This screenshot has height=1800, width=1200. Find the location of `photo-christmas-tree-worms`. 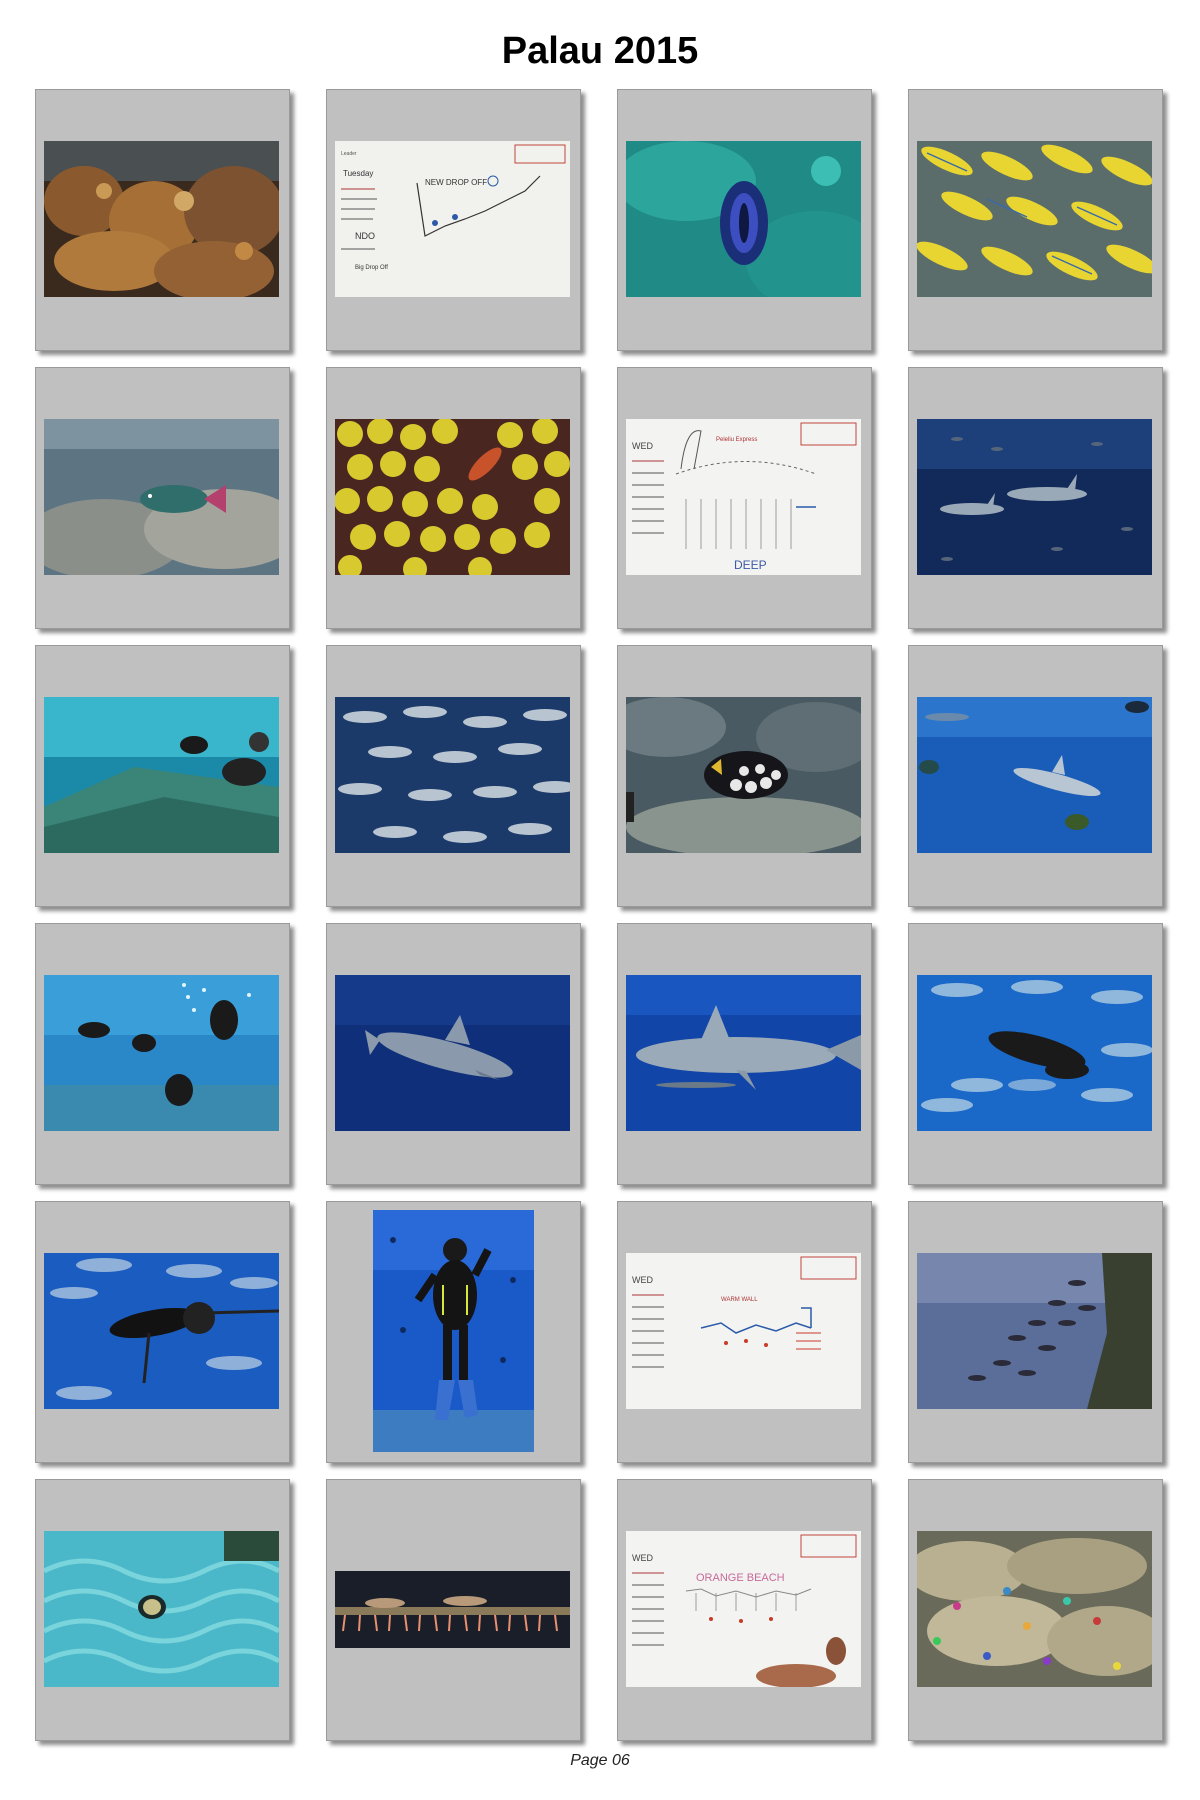

photo-christmas-tree-worms is located at coordinates (1034, 1609).